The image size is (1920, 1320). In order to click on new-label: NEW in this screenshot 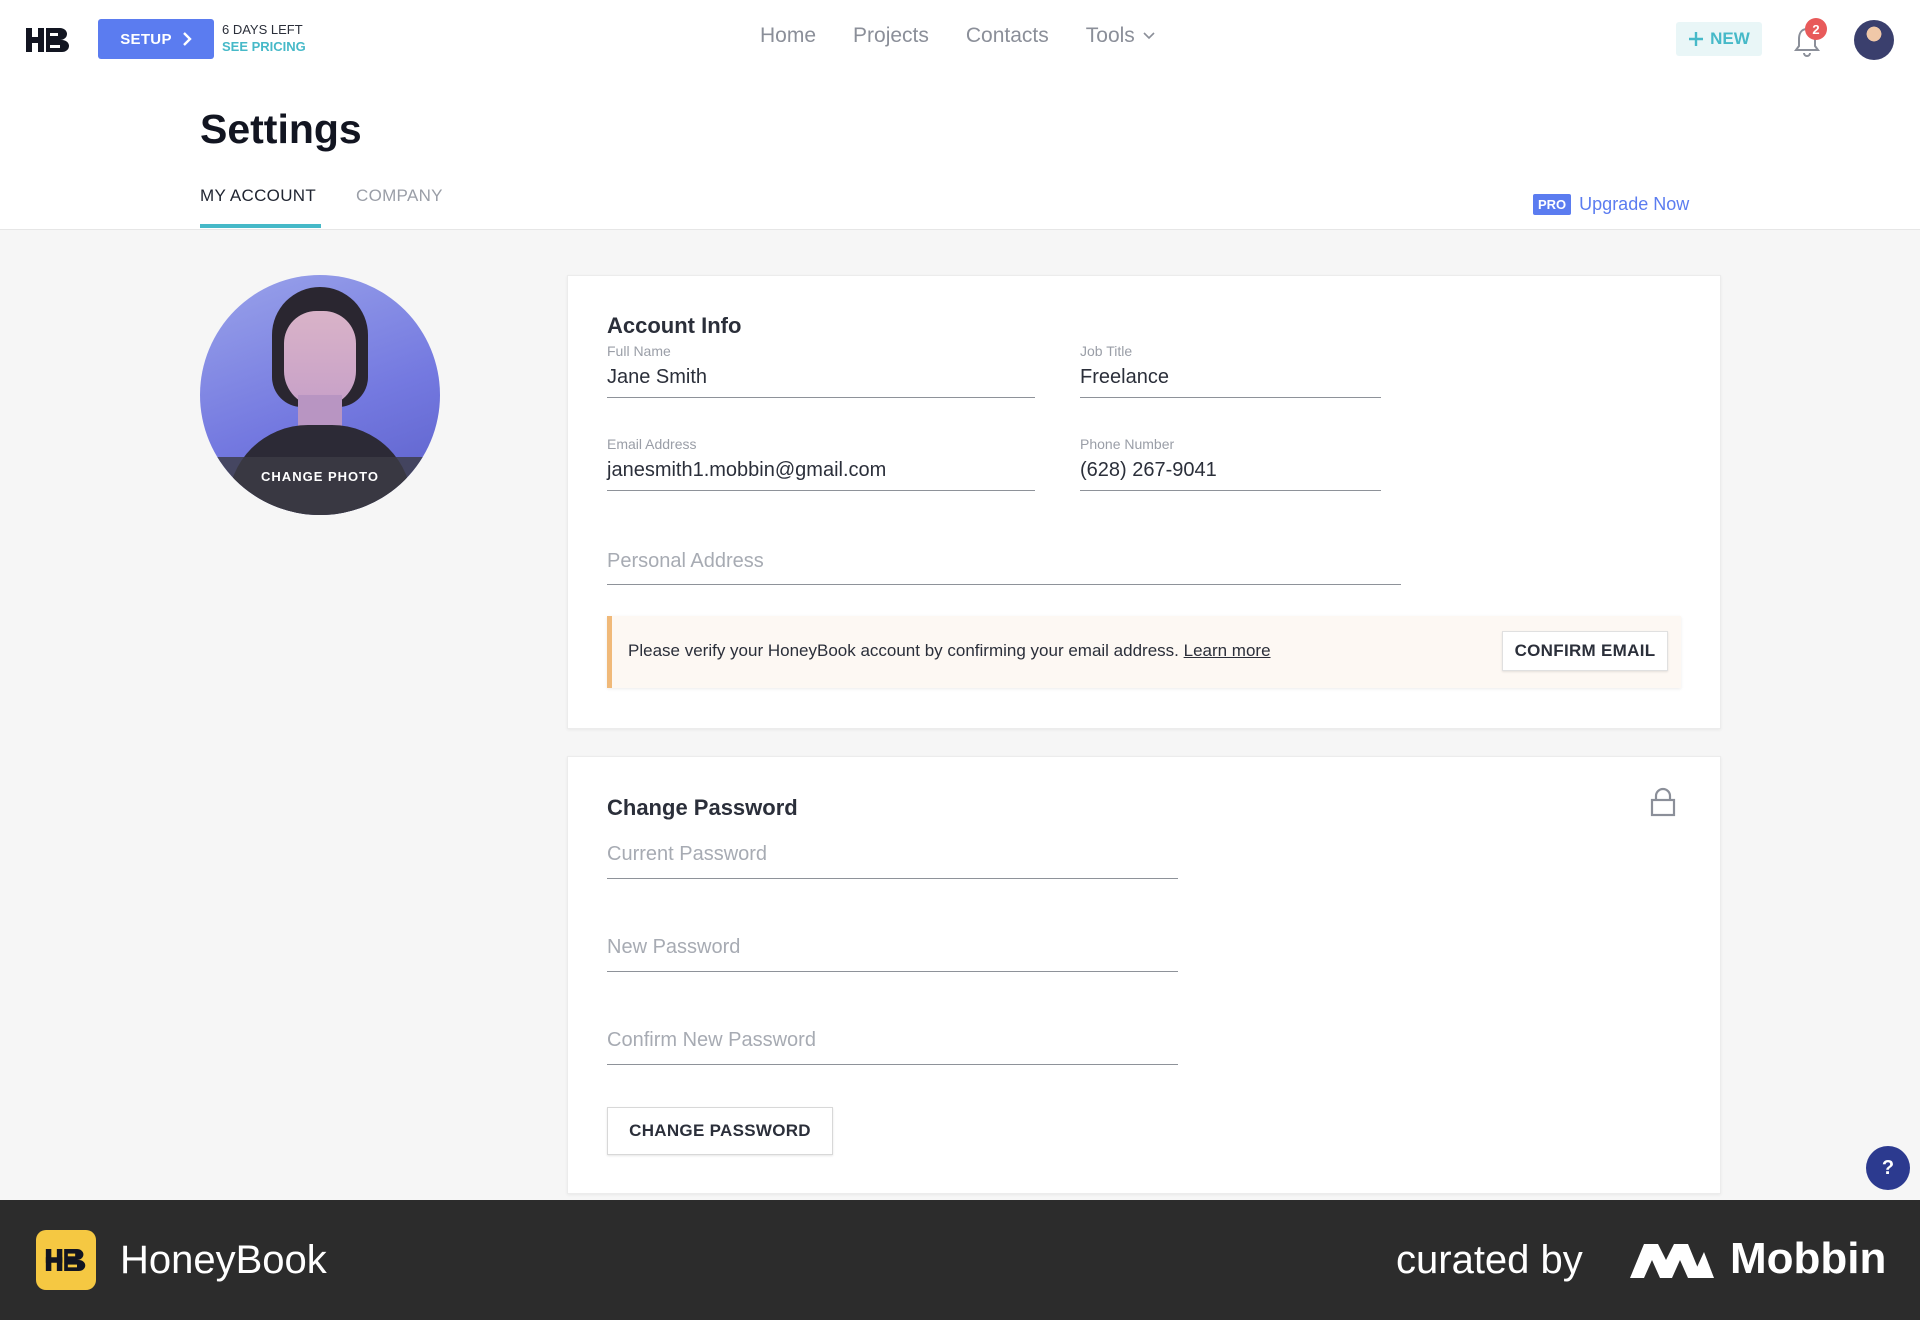, I will do `click(1730, 38)`.